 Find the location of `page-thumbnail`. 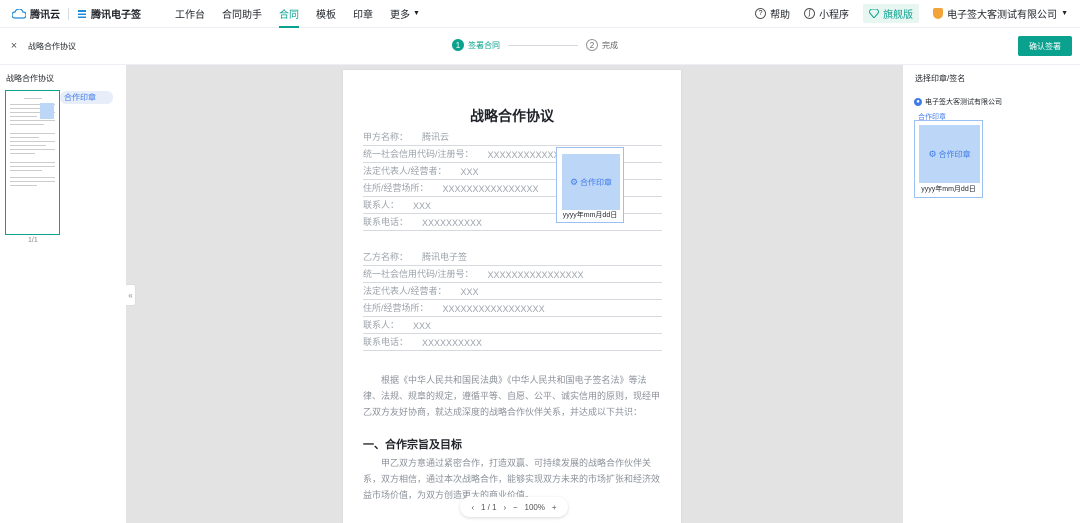

page-thumbnail is located at coordinates (32, 162).